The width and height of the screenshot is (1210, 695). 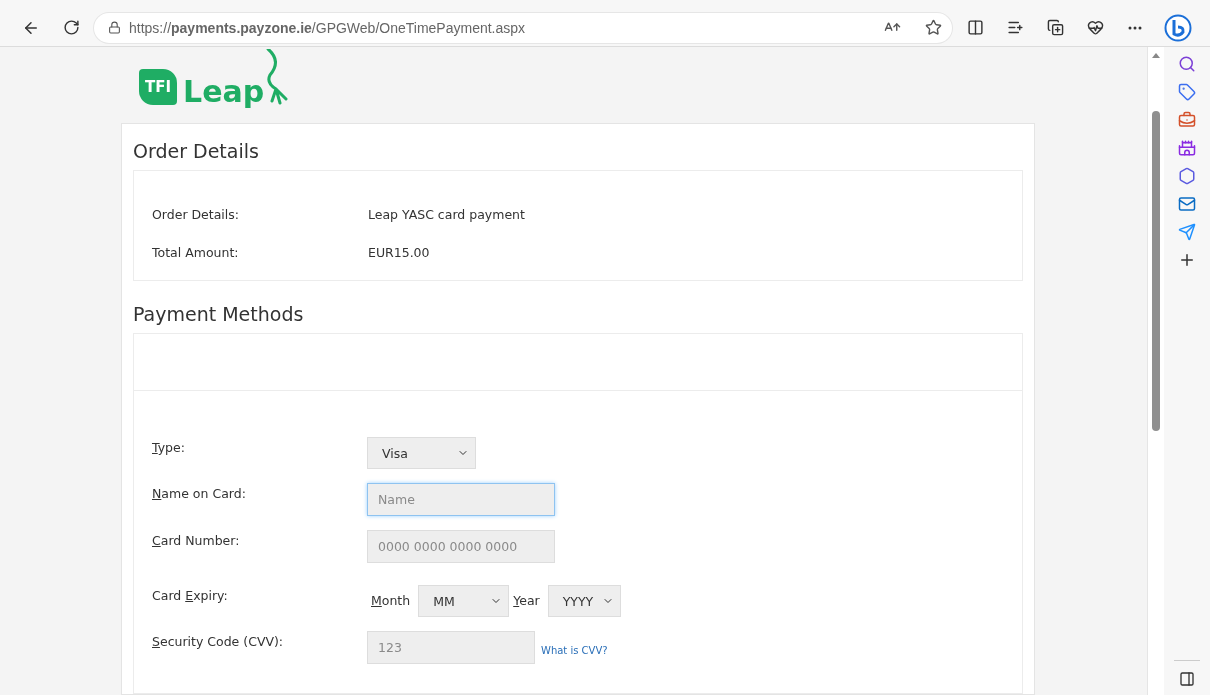 I want to click on year-label: Year, so click(x=526, y=600).